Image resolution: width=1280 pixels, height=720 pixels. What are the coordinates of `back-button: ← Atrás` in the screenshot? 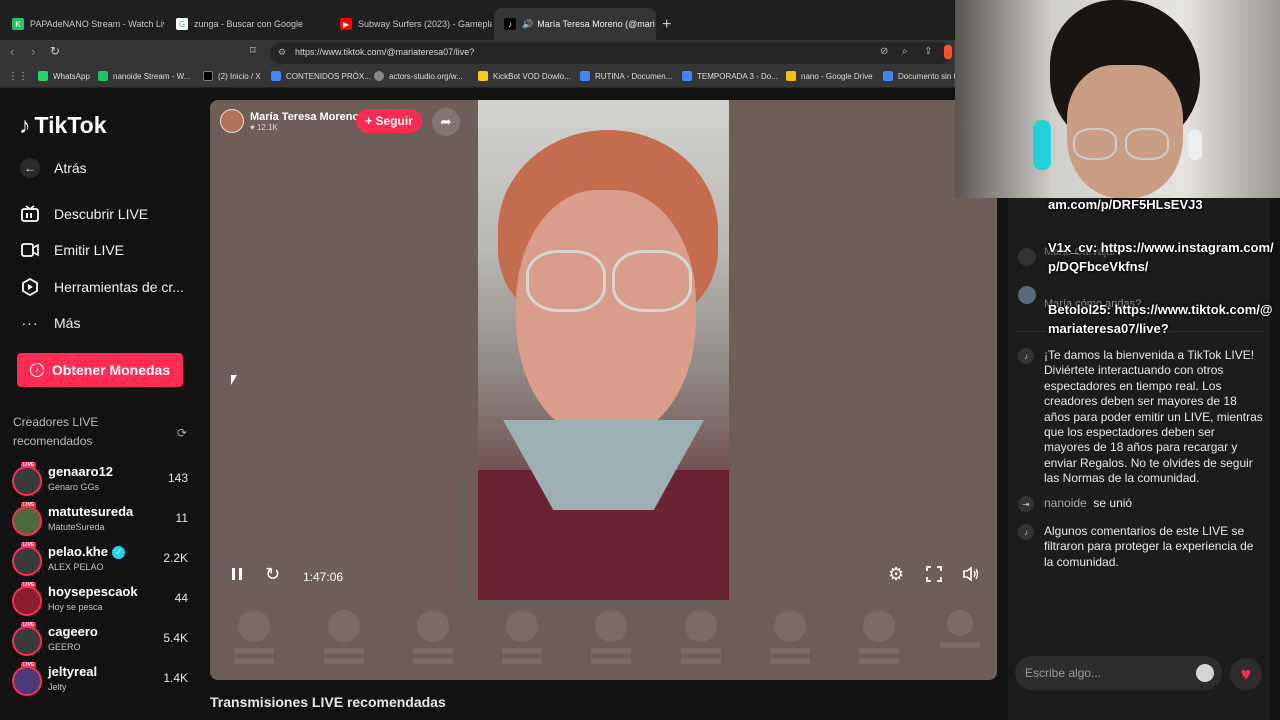 It's located at (53, 168).